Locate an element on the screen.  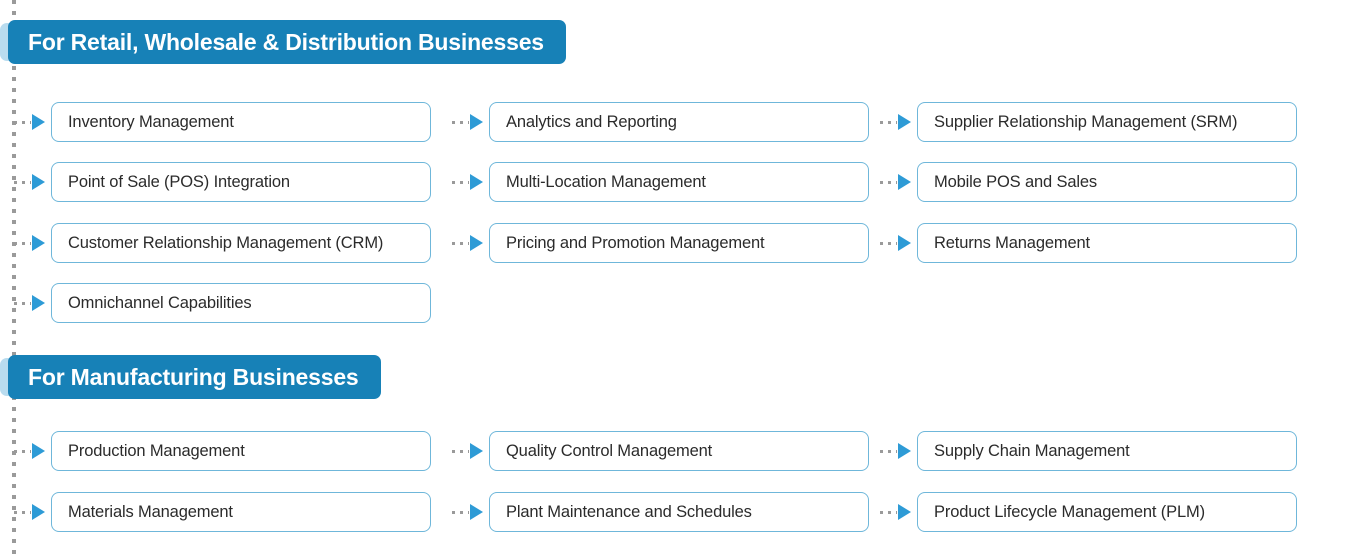
flow-cell: Materials Management is located at coordinates (222, 512).